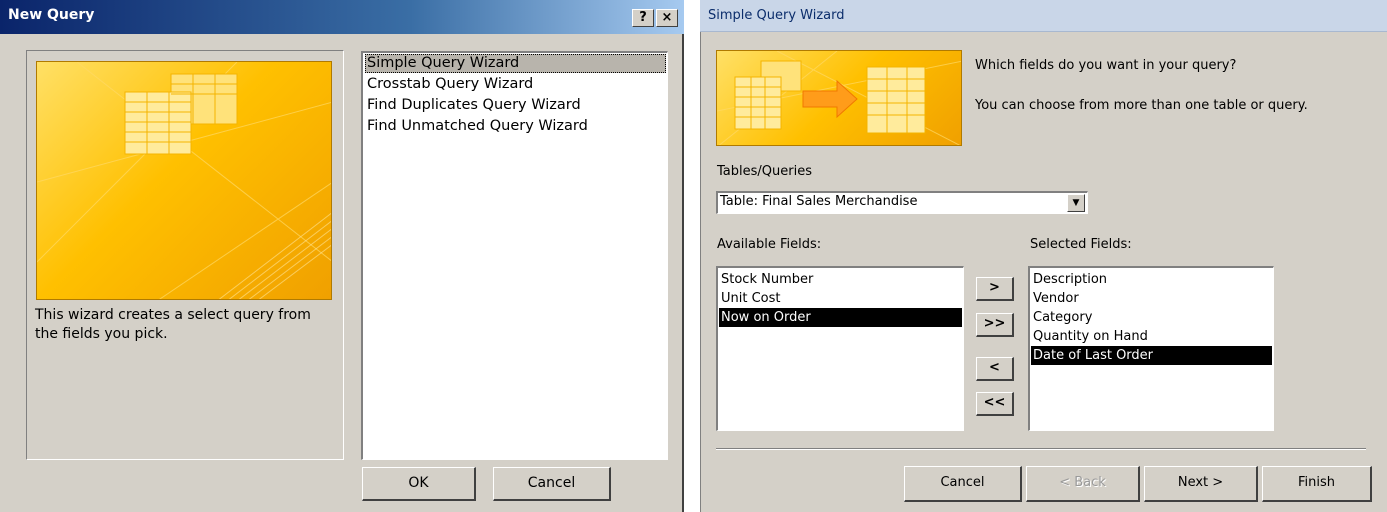 This screenshot has height=512, width=1387. Describe the element at coordinates (840, 317) in the screenshot. I see `list-item: Now on Order` at that location.